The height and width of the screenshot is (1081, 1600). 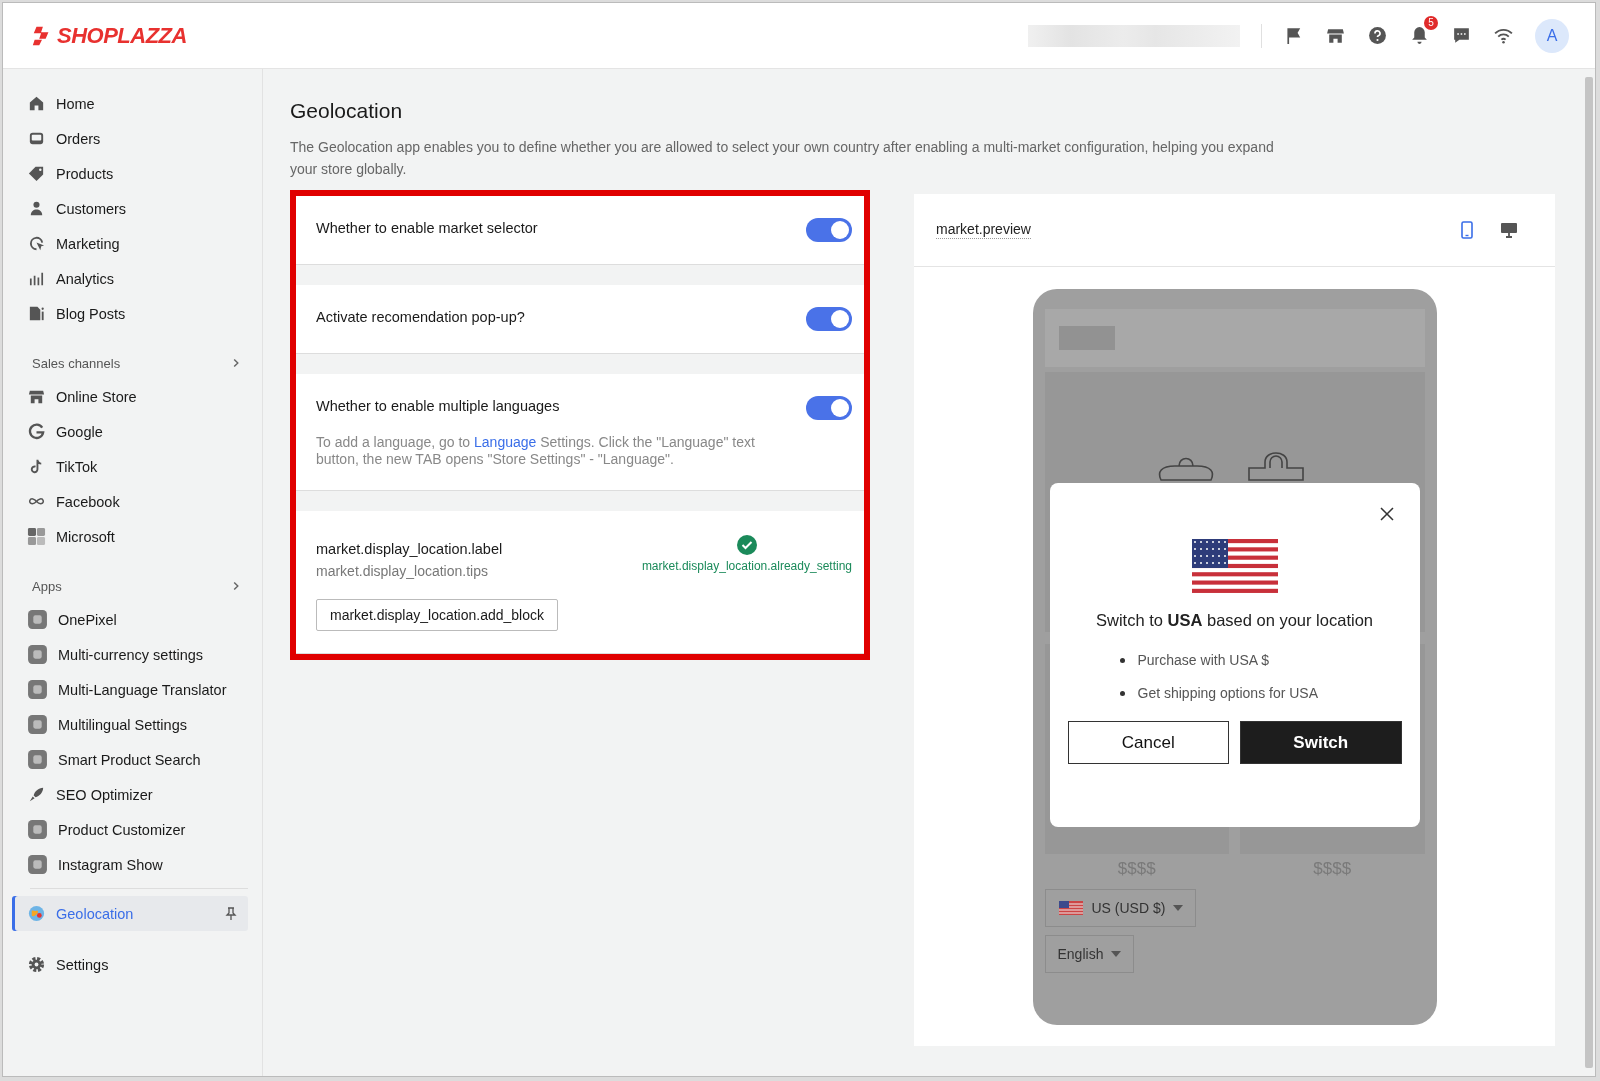 I want to click on add-block-button: market.display_location.add_block, so click(x=437, y=615).